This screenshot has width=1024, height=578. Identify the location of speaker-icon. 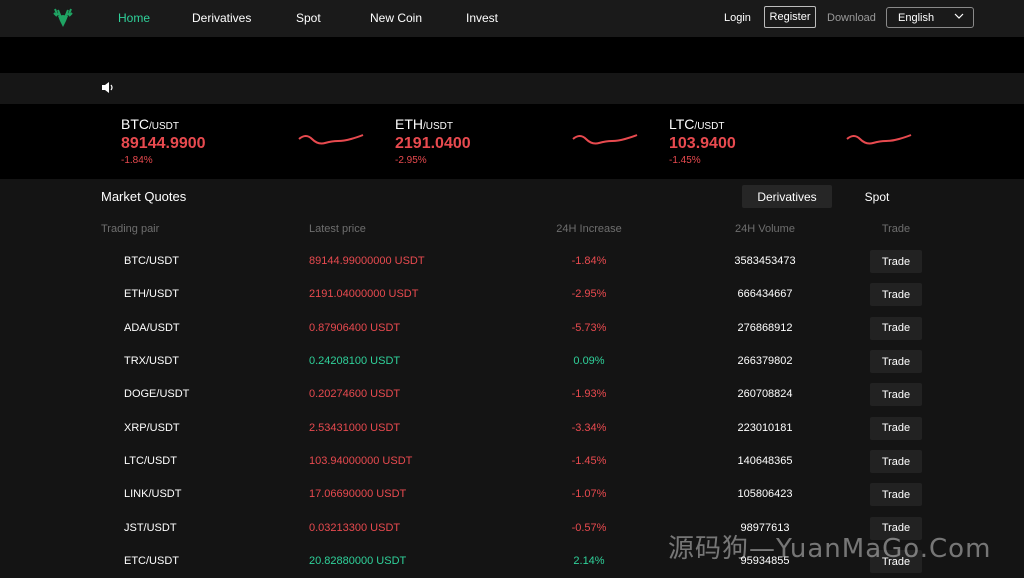
(107, 87).